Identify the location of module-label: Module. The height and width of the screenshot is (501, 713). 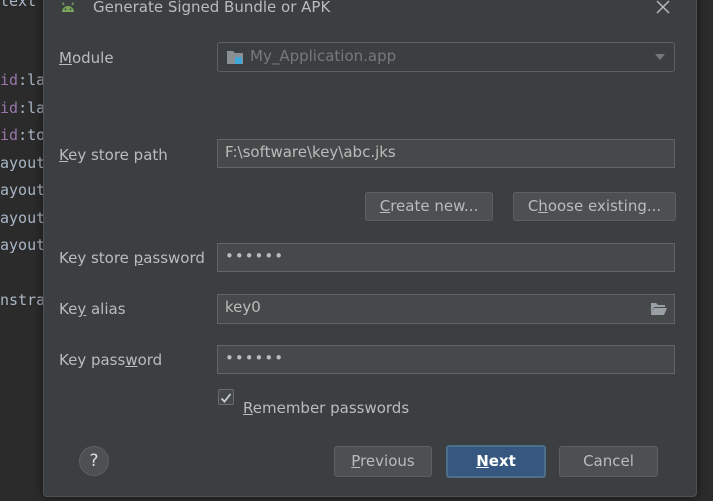
(86, 58).